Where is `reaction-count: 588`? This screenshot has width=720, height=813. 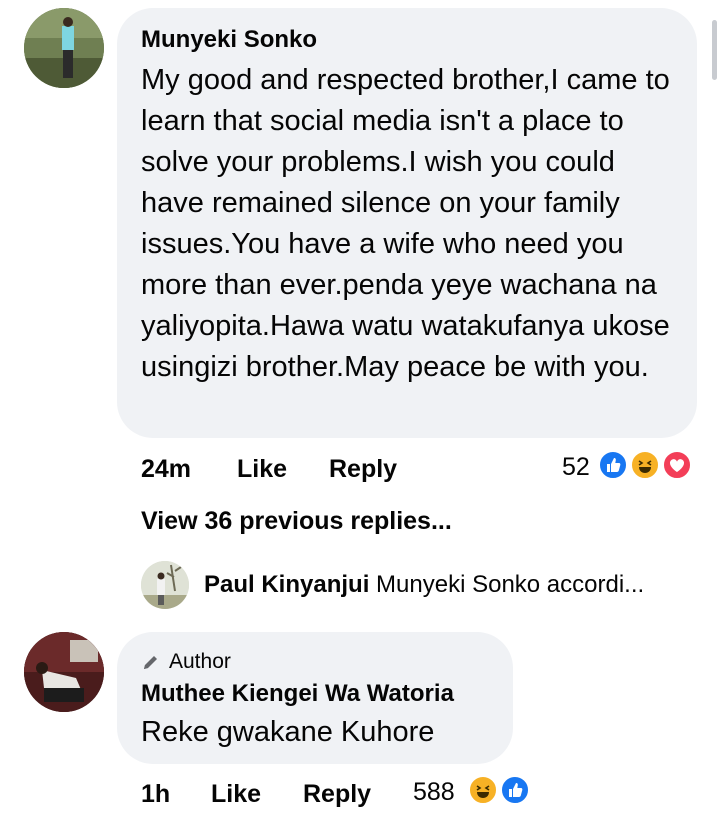 reaction-count: 588 is located at coordinates (434, 792).